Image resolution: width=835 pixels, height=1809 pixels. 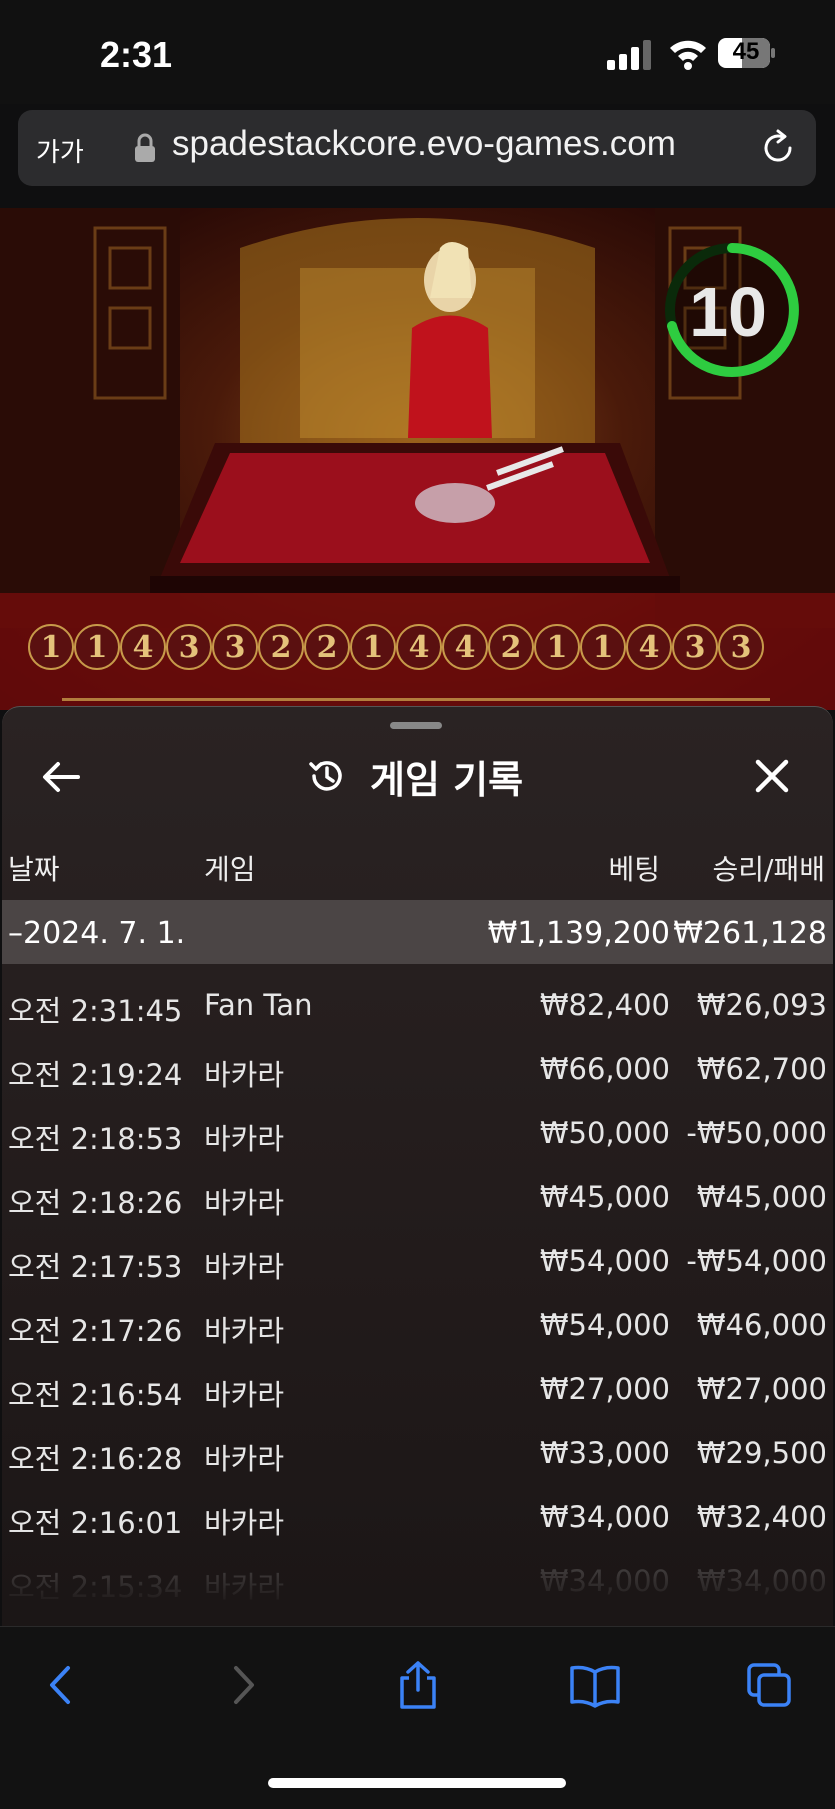 I want to click on row-time: 오전 2:31:45, so click(x=95, y=1011).